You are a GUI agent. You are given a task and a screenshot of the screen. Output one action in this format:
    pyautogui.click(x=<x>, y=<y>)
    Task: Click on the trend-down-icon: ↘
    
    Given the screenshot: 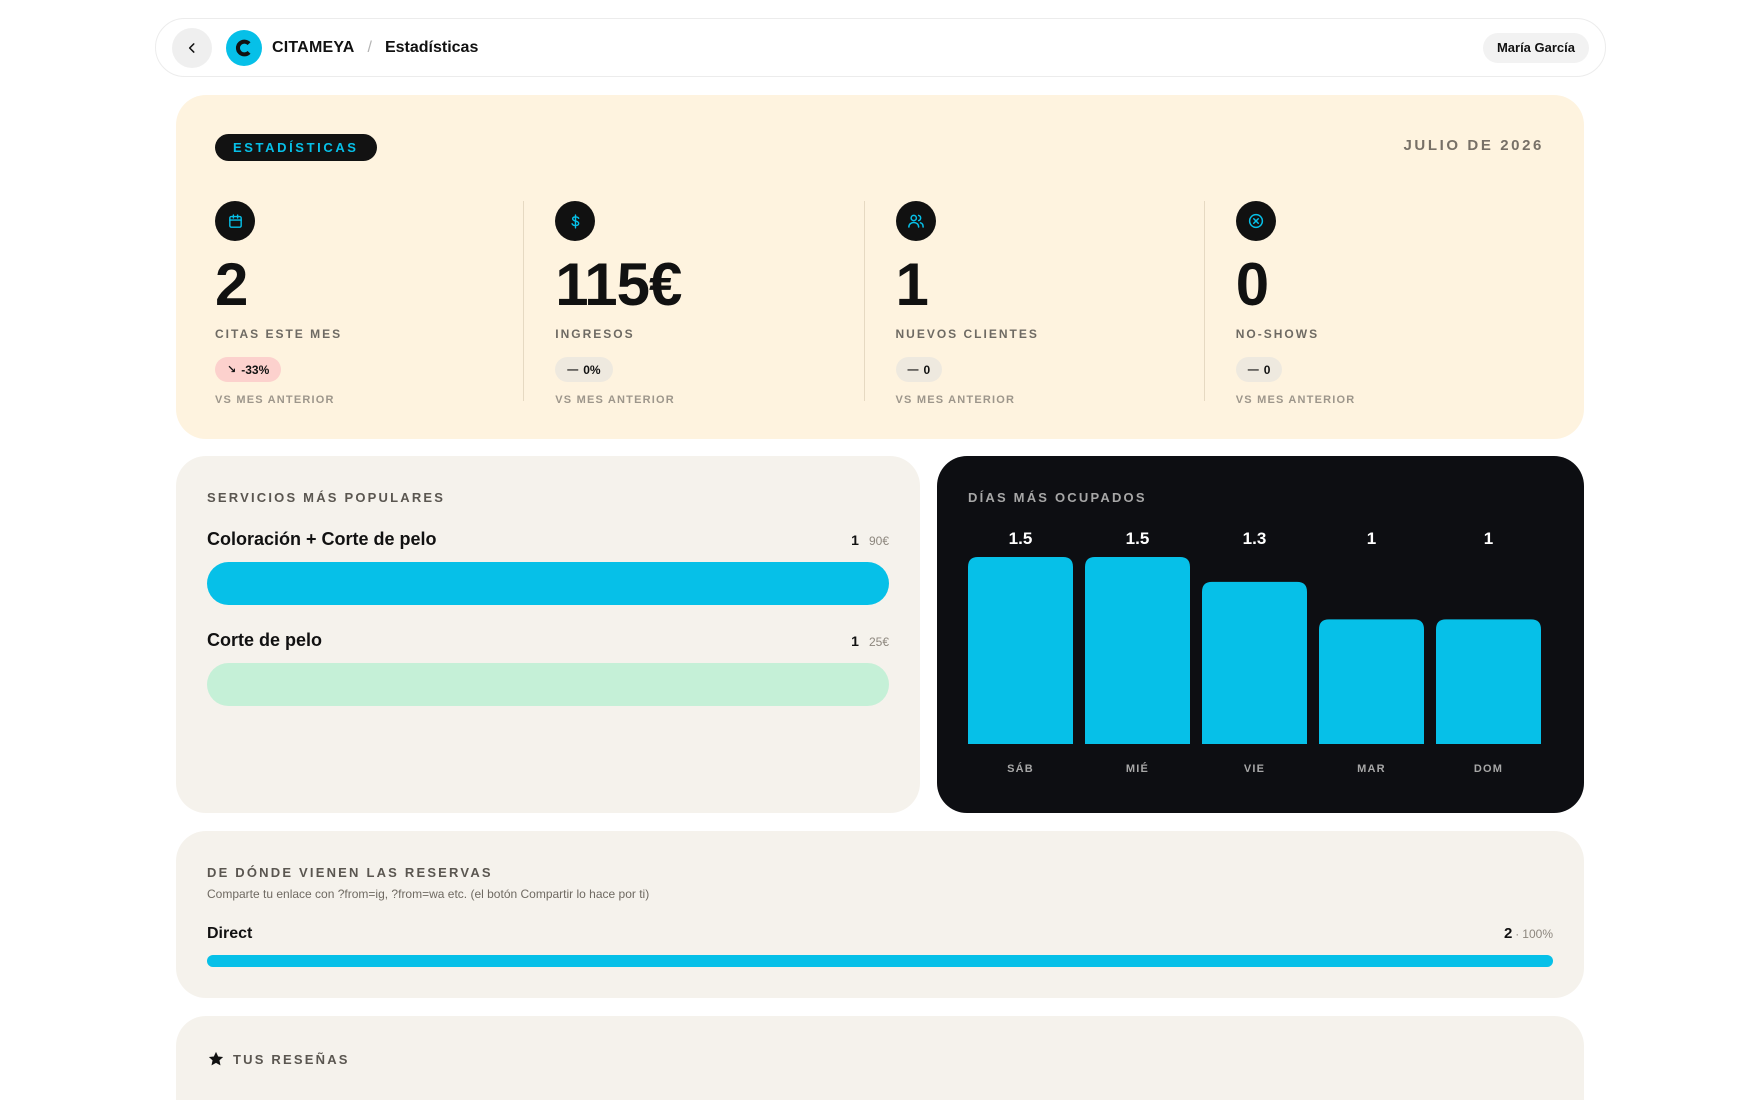 What is the action you would take?
    pyautogui.click(x=232, y=370)
    